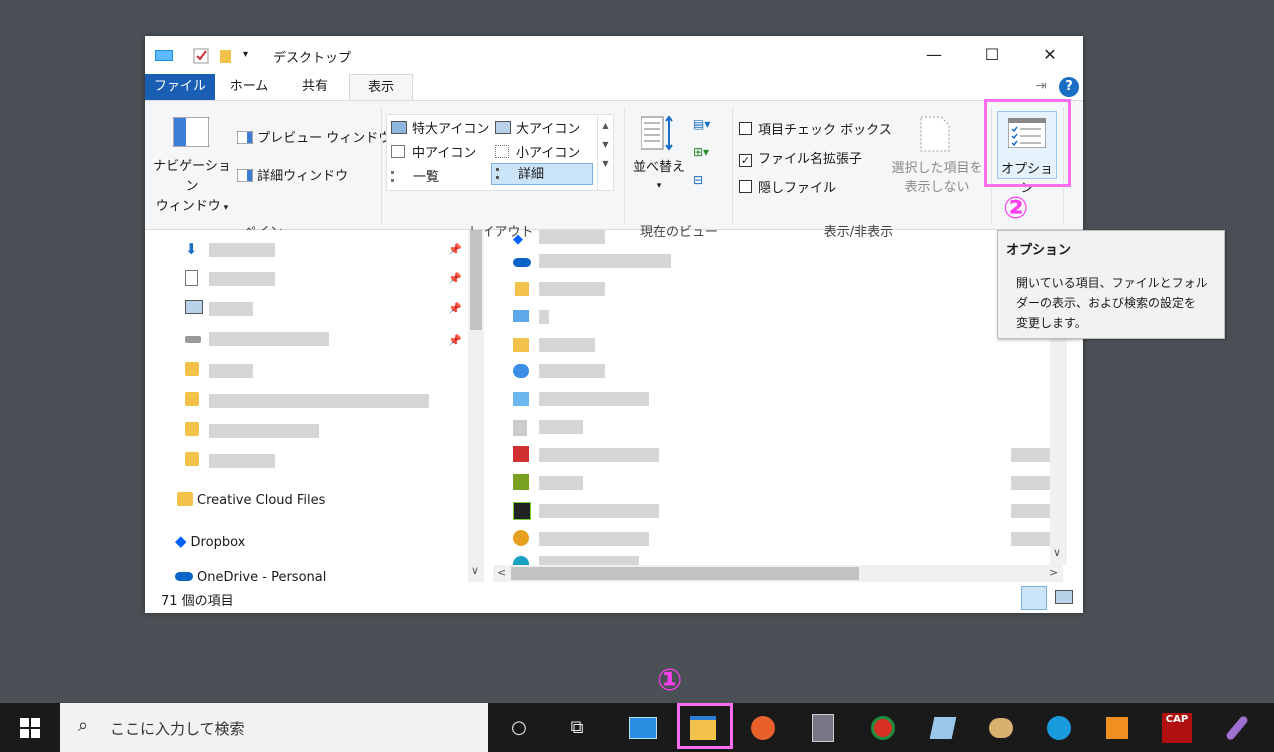  What do you see at coordinates (815, 128) in the screenshot?
I see `item-checkbox-toggle: 項目チェック ボックス` at bounding box center [815, 128].